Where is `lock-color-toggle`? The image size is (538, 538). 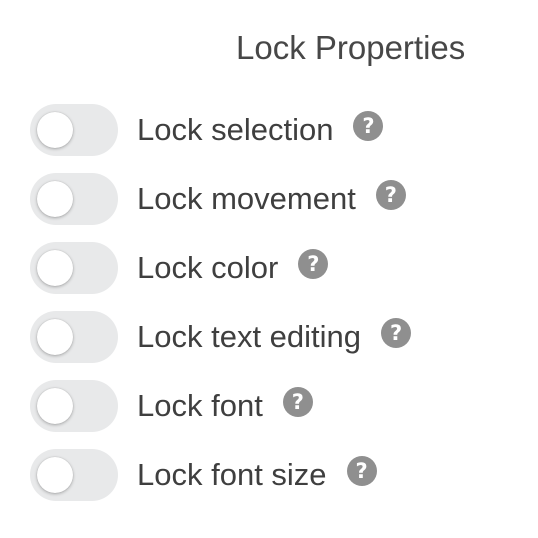
lock-color-toggle is located at coordinates (74, 268).